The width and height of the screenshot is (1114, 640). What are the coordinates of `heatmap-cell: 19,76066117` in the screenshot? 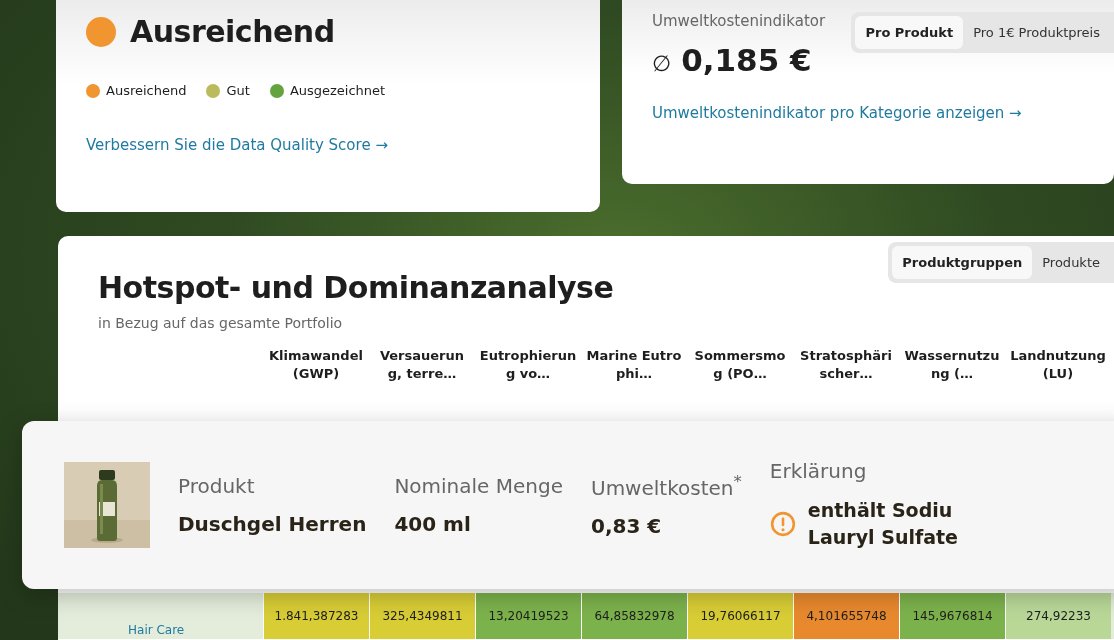 It's located at (740, 616).